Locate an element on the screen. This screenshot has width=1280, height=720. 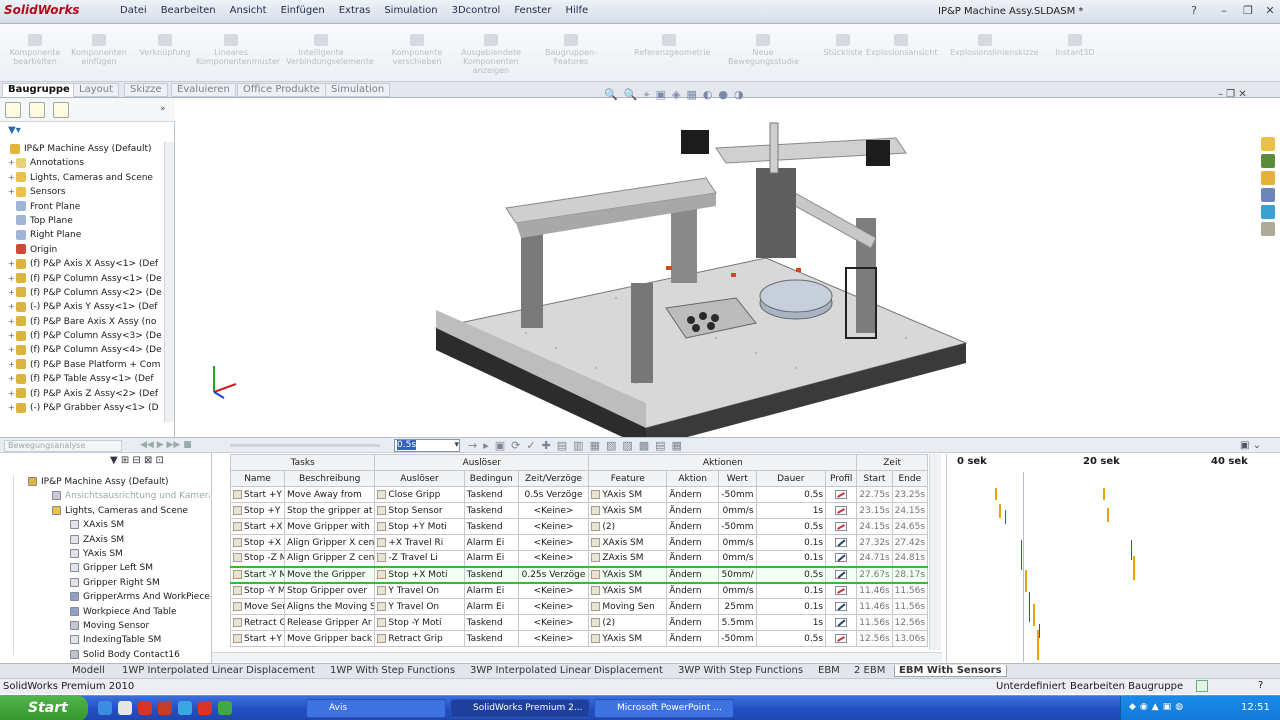
expand-chevron-icon: » is located at coordinates (163, 109).